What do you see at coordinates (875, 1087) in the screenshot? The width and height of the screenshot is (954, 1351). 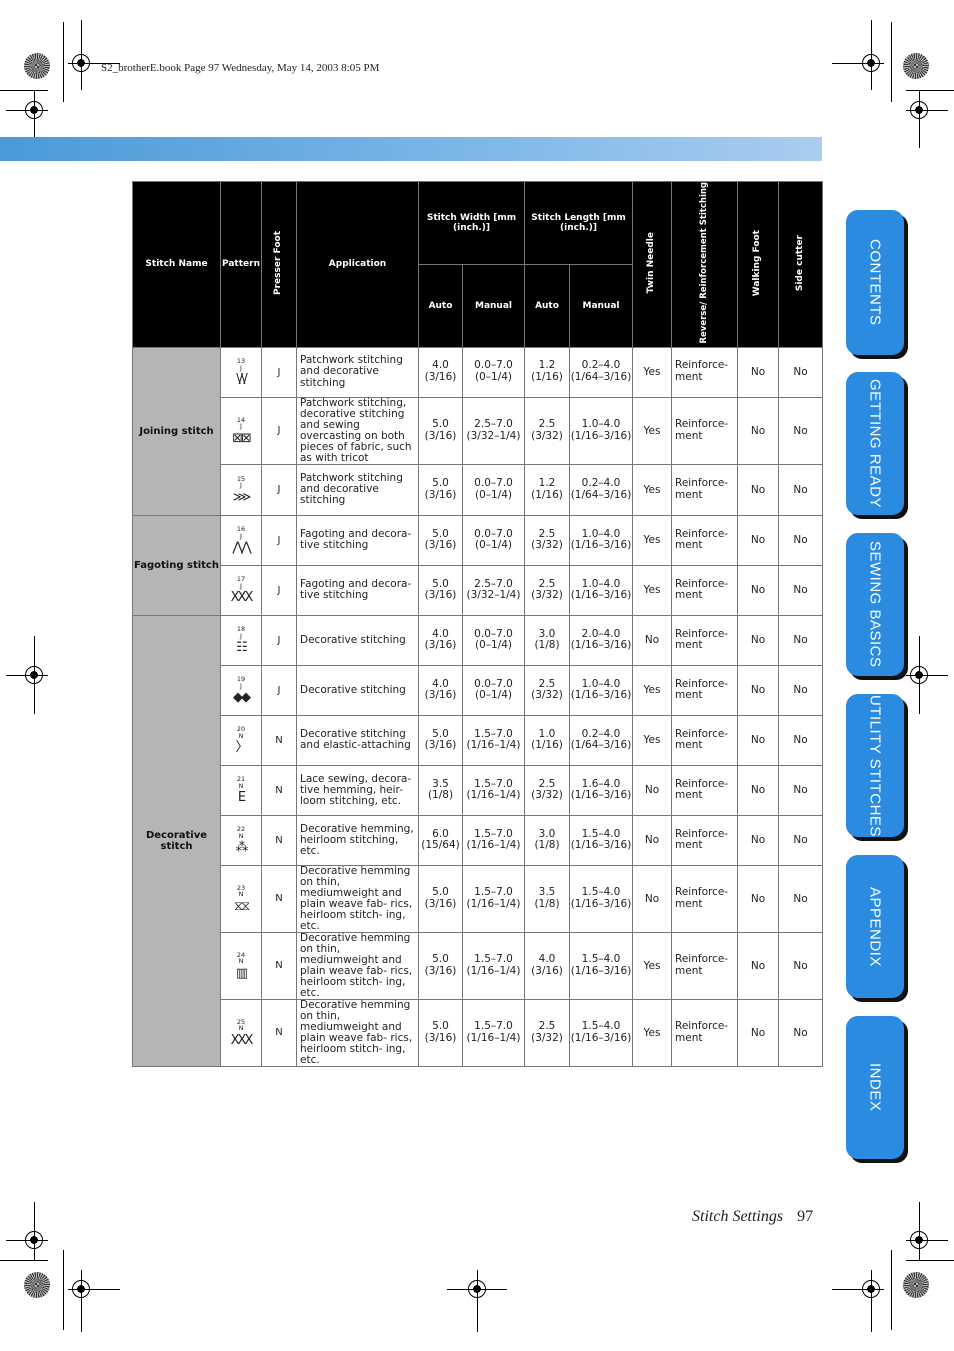 I see `tab-index: INDEX` at bounding box center [875, 1087].